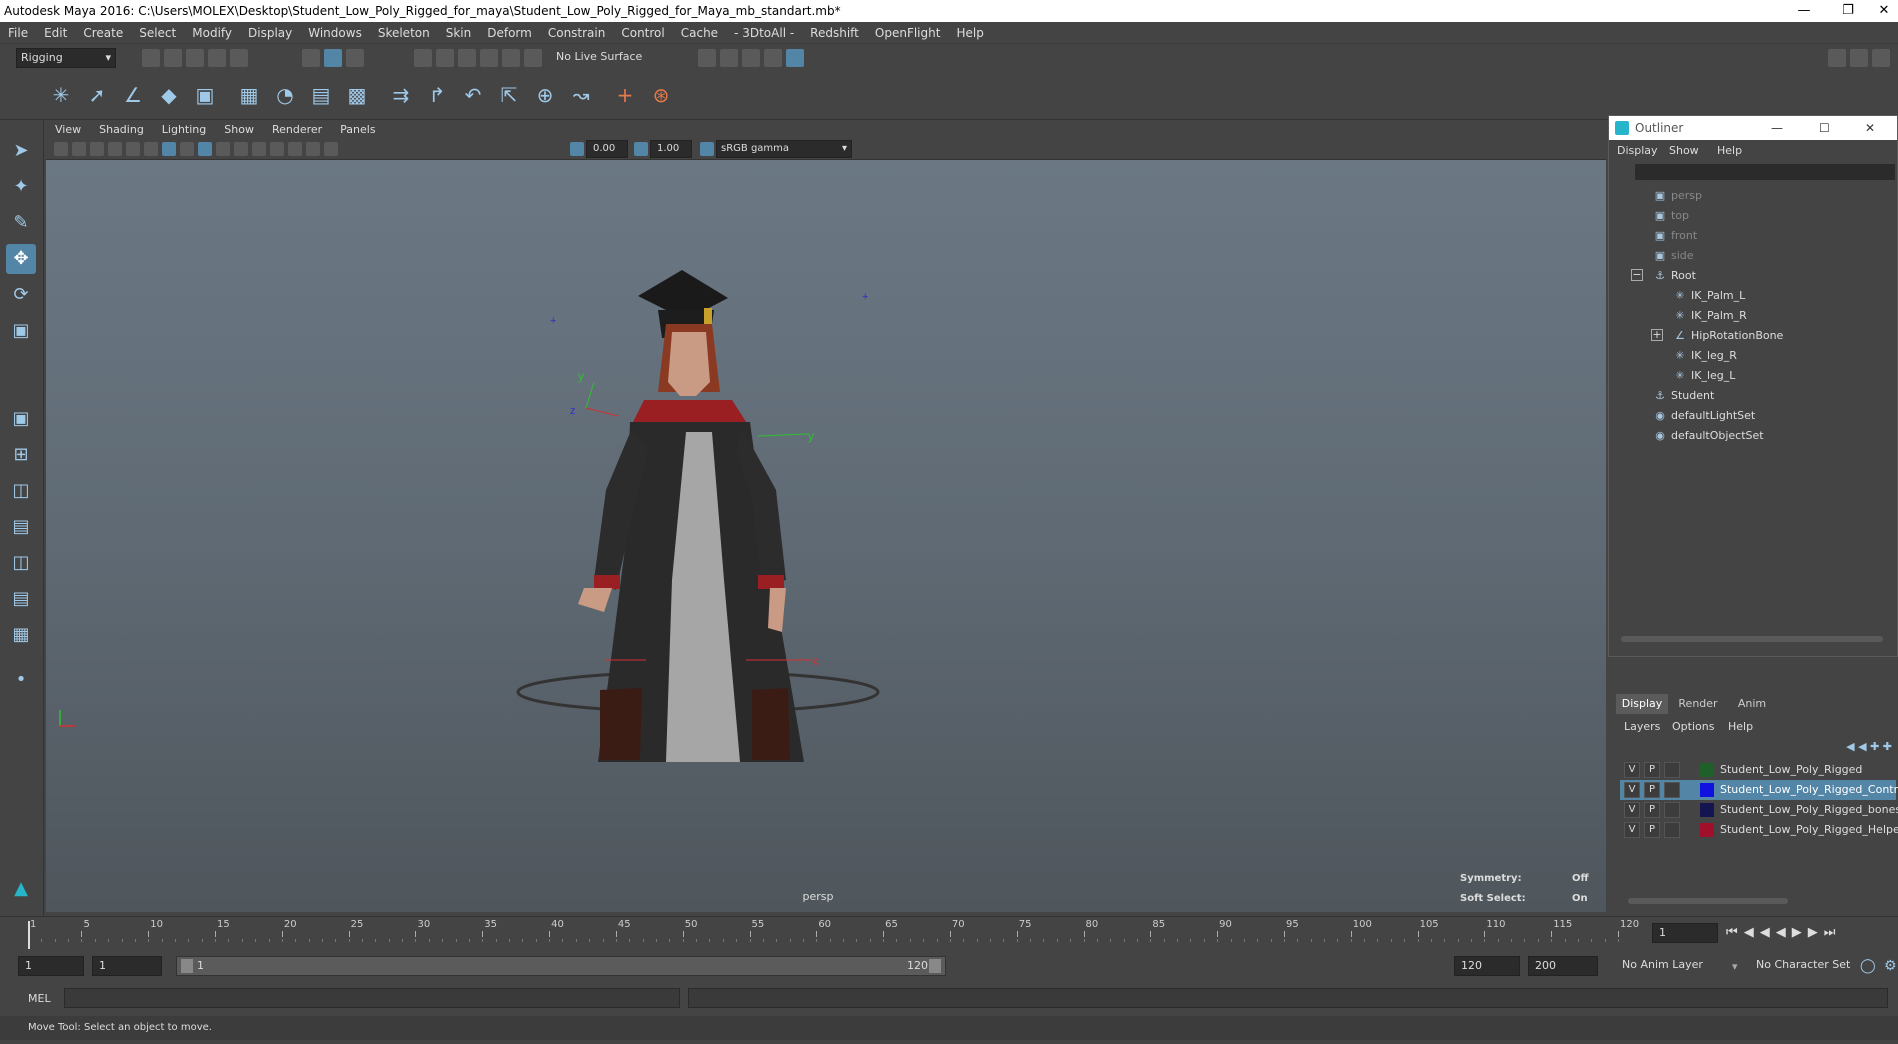 The height and width of the screenshot is (1044, 1898). What do you see at coordinates (1816, 932) in the screenshot?
I see `step-forward-key-icon: ▶` at bounding box center [1816, 932].